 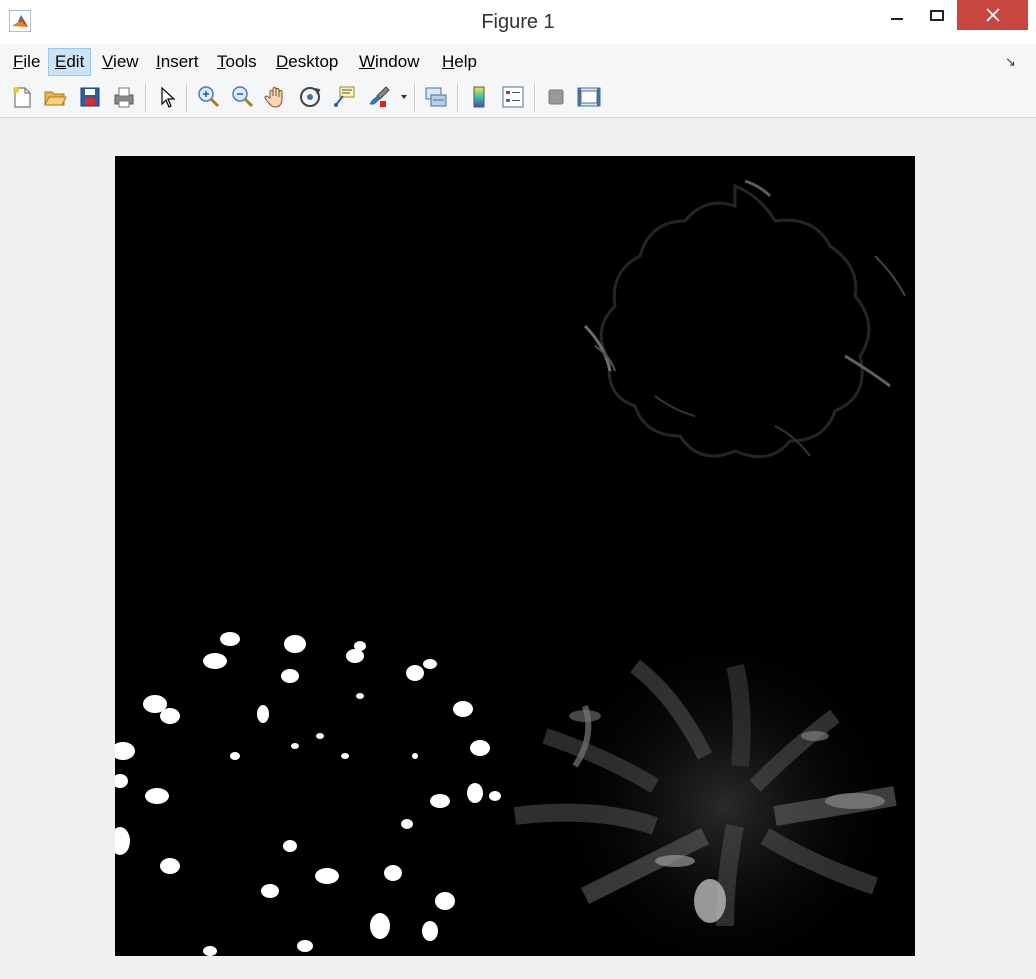 I want to click on minimize-icon, so click(x=897, y=19).